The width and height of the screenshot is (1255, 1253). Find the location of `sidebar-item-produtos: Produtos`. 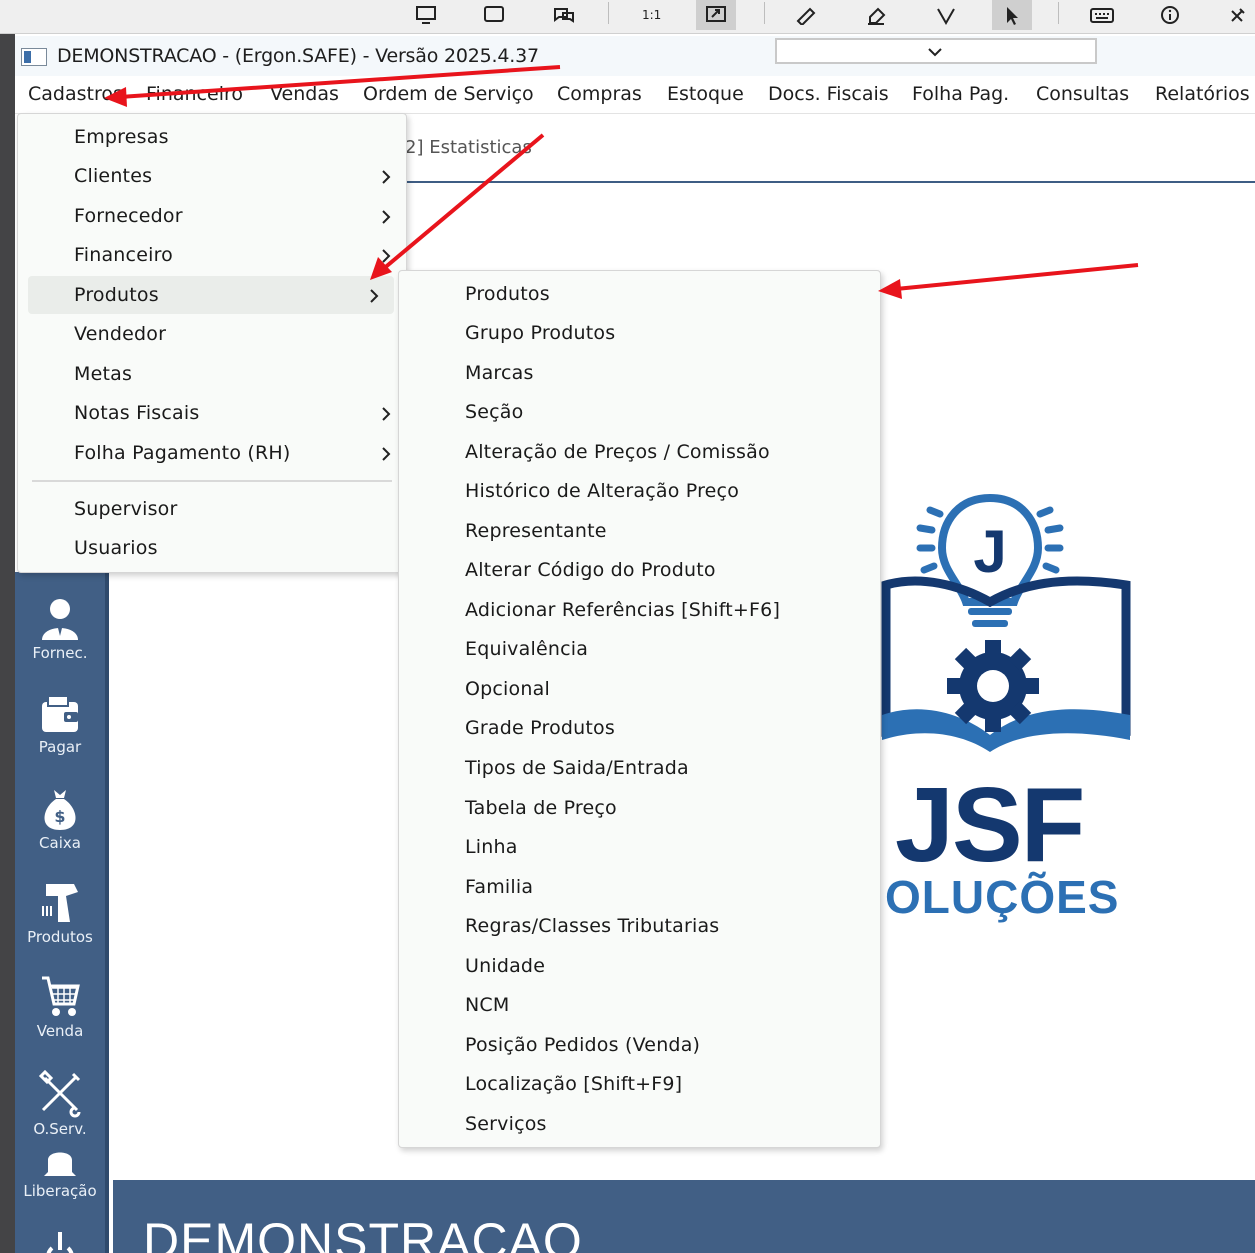

sidebar-item-produtos: Produtos is located at coordinates (60, 913).